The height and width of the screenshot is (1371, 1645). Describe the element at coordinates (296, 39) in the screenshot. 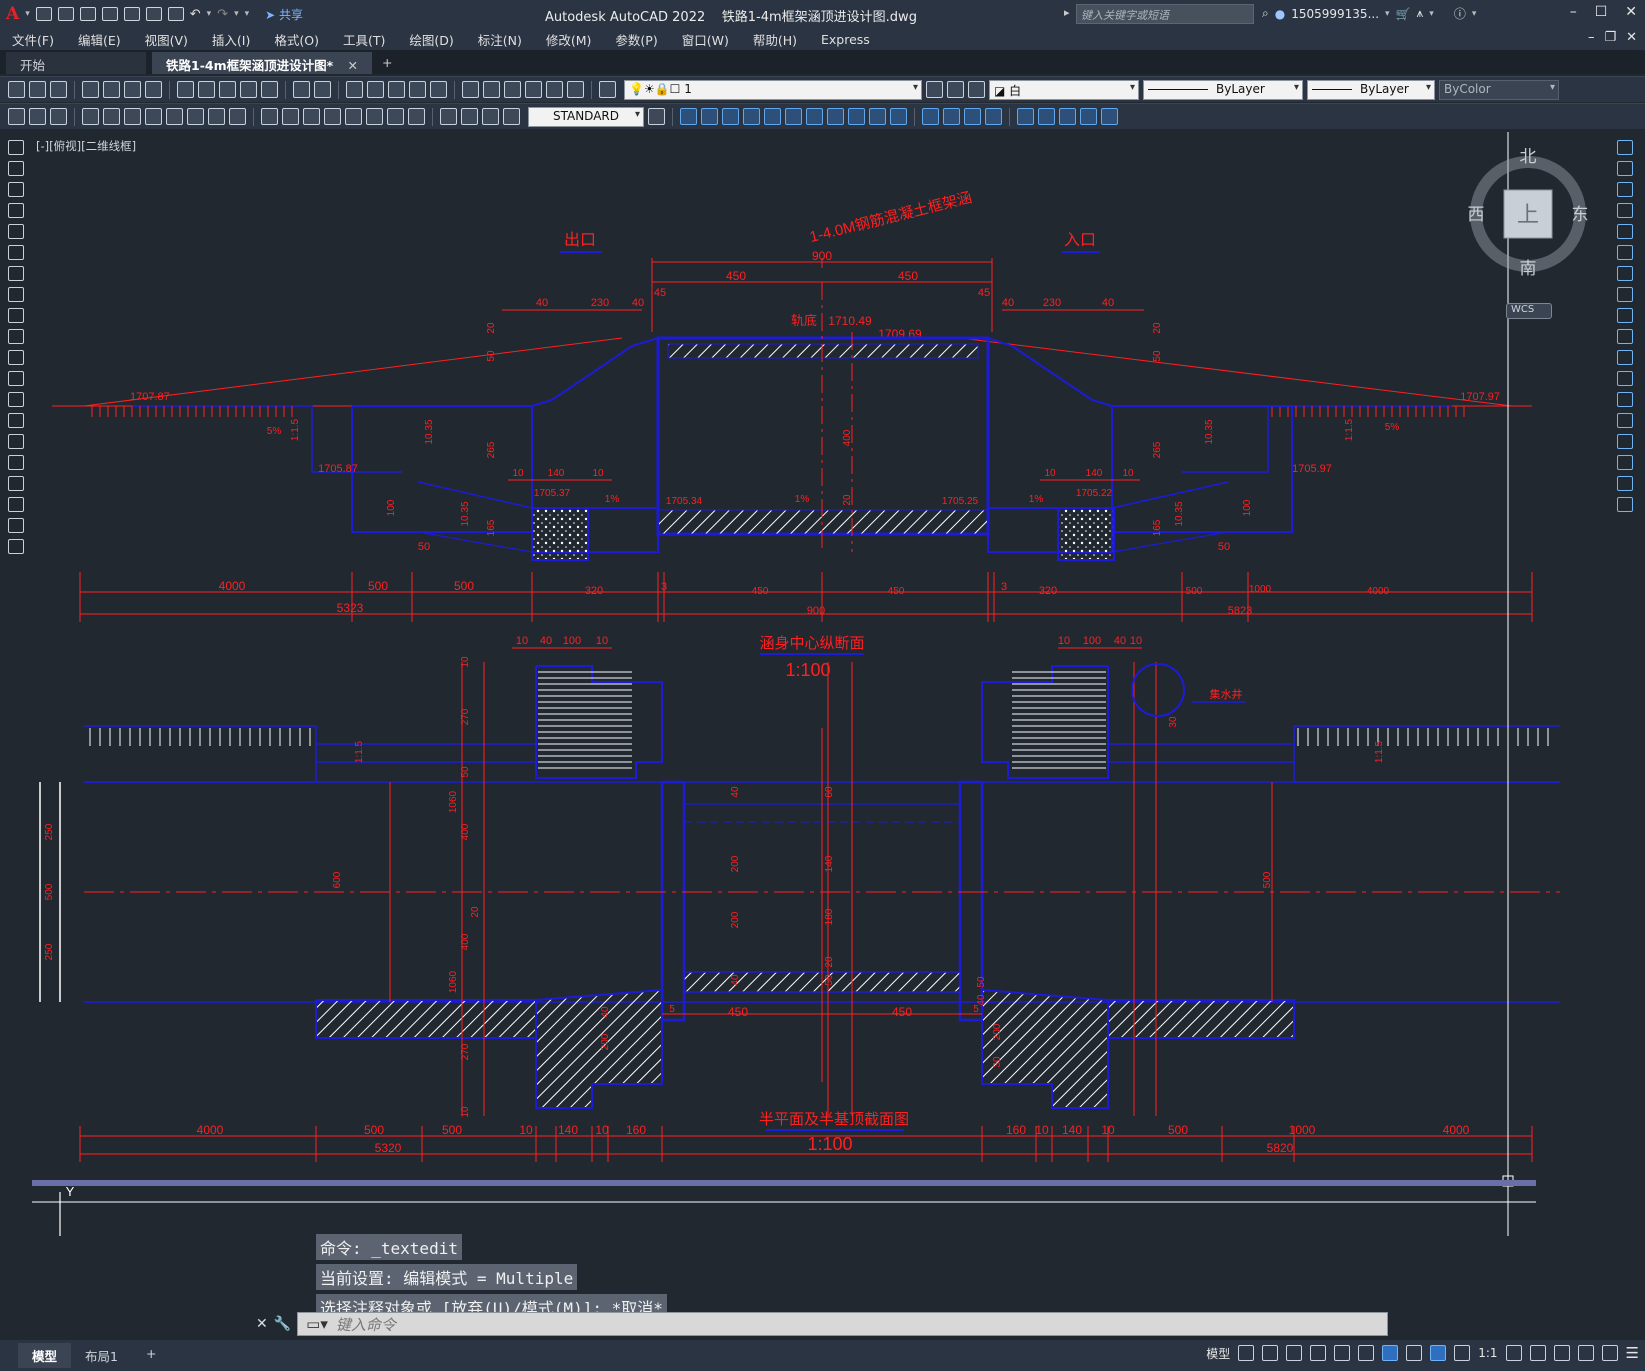

I see `menu-item: 格式(O)` at that location.